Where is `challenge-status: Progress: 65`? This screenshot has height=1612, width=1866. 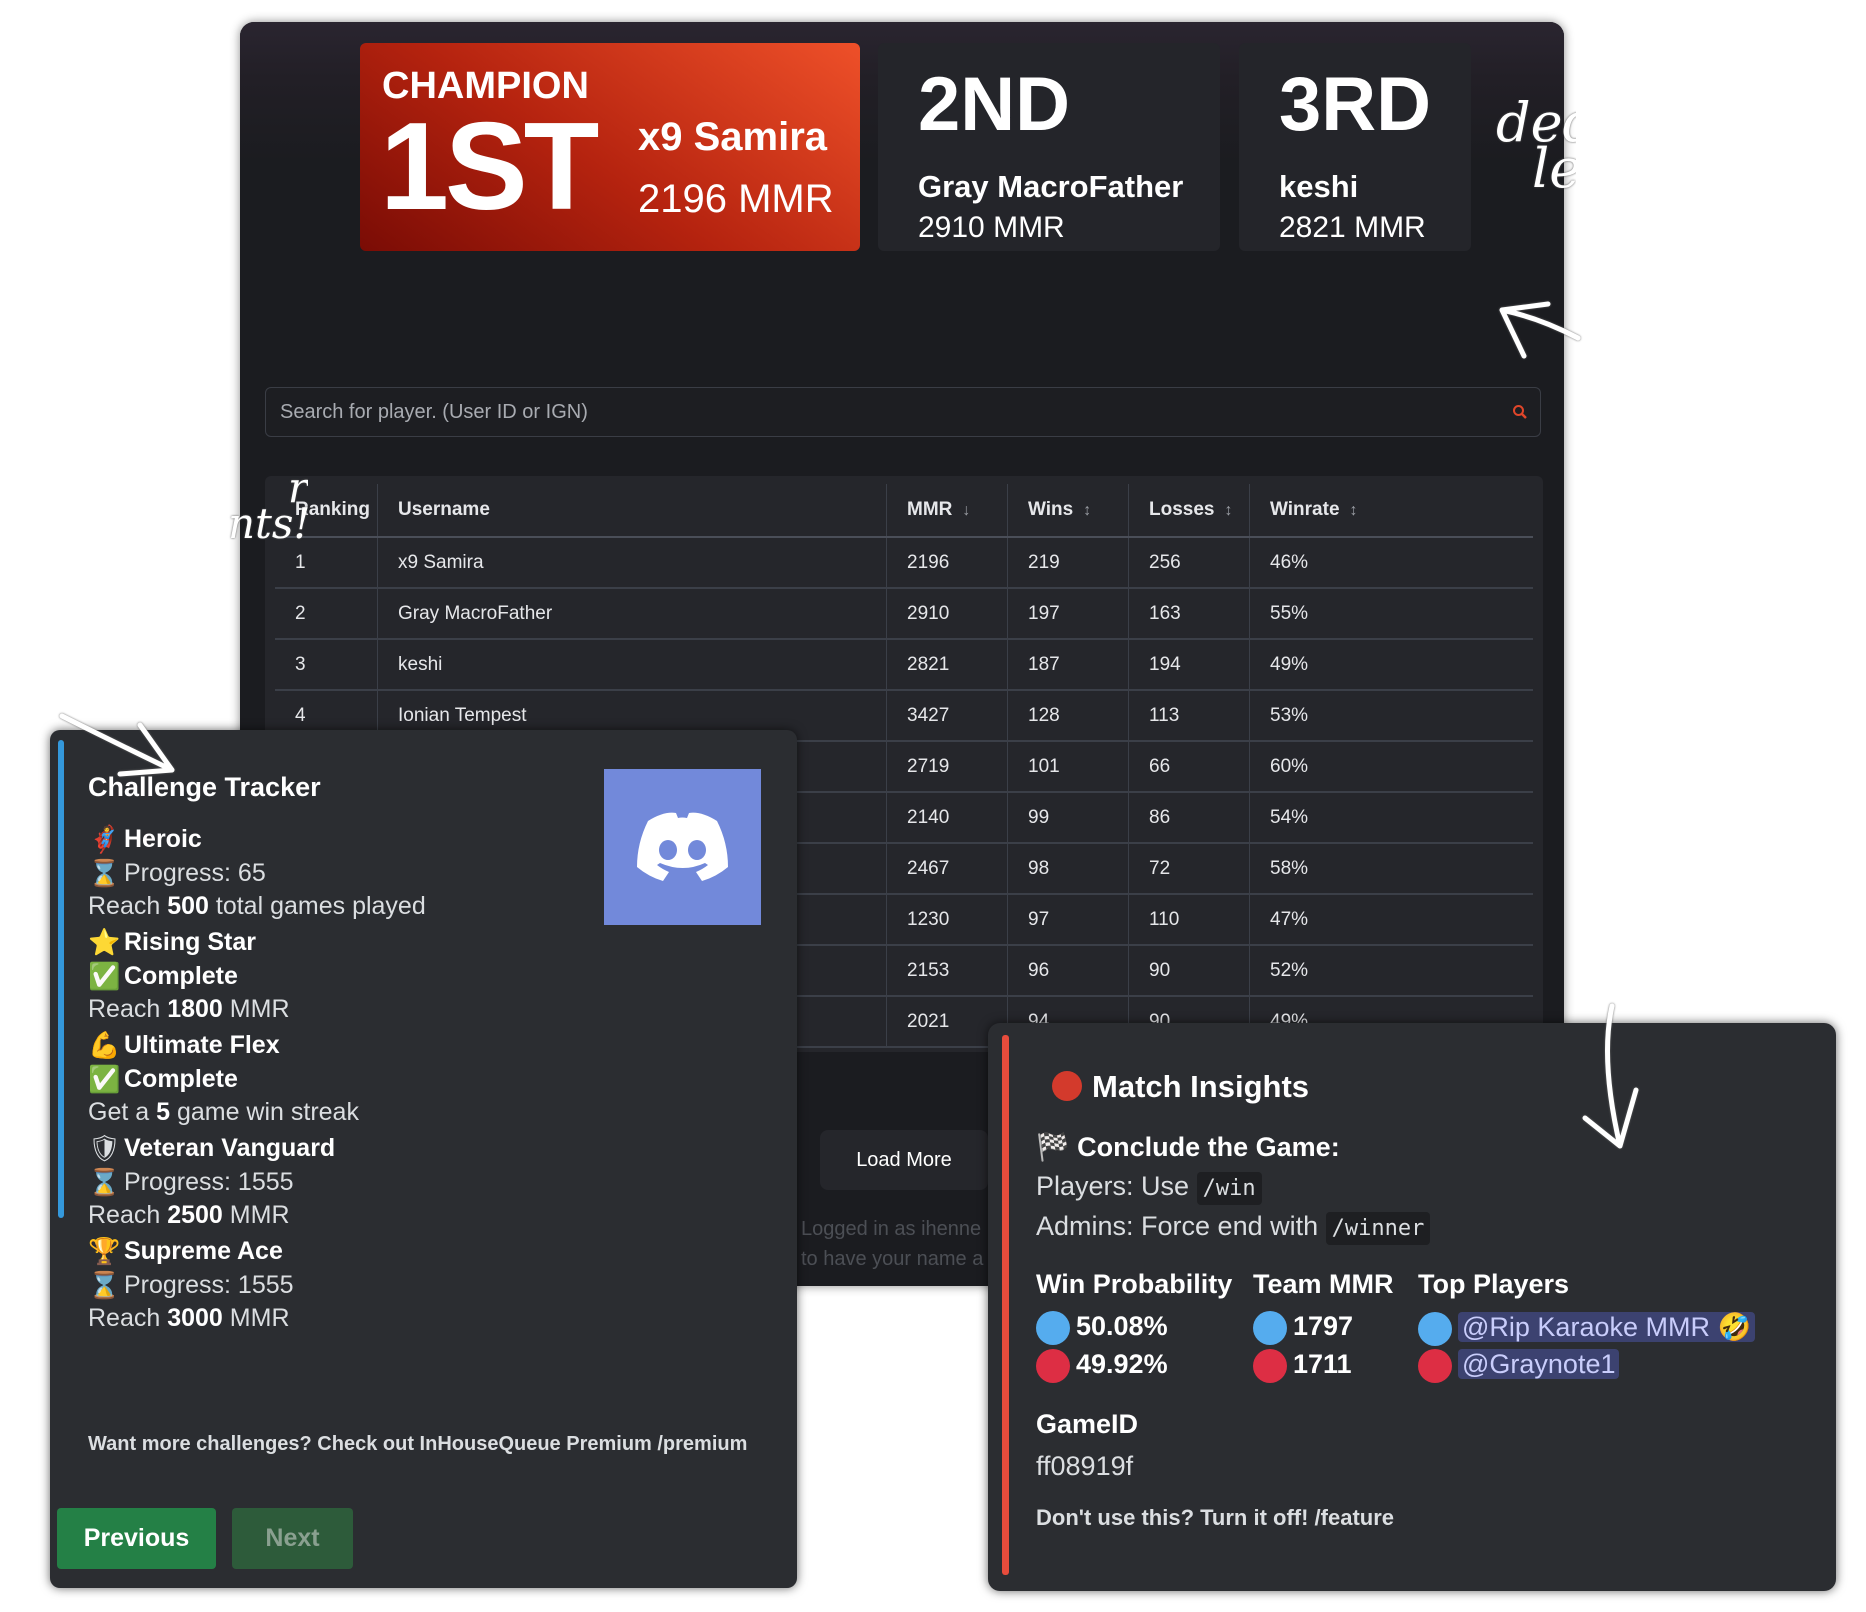
challenge-status: Progress: 65 is located at coordinates (195, 872).